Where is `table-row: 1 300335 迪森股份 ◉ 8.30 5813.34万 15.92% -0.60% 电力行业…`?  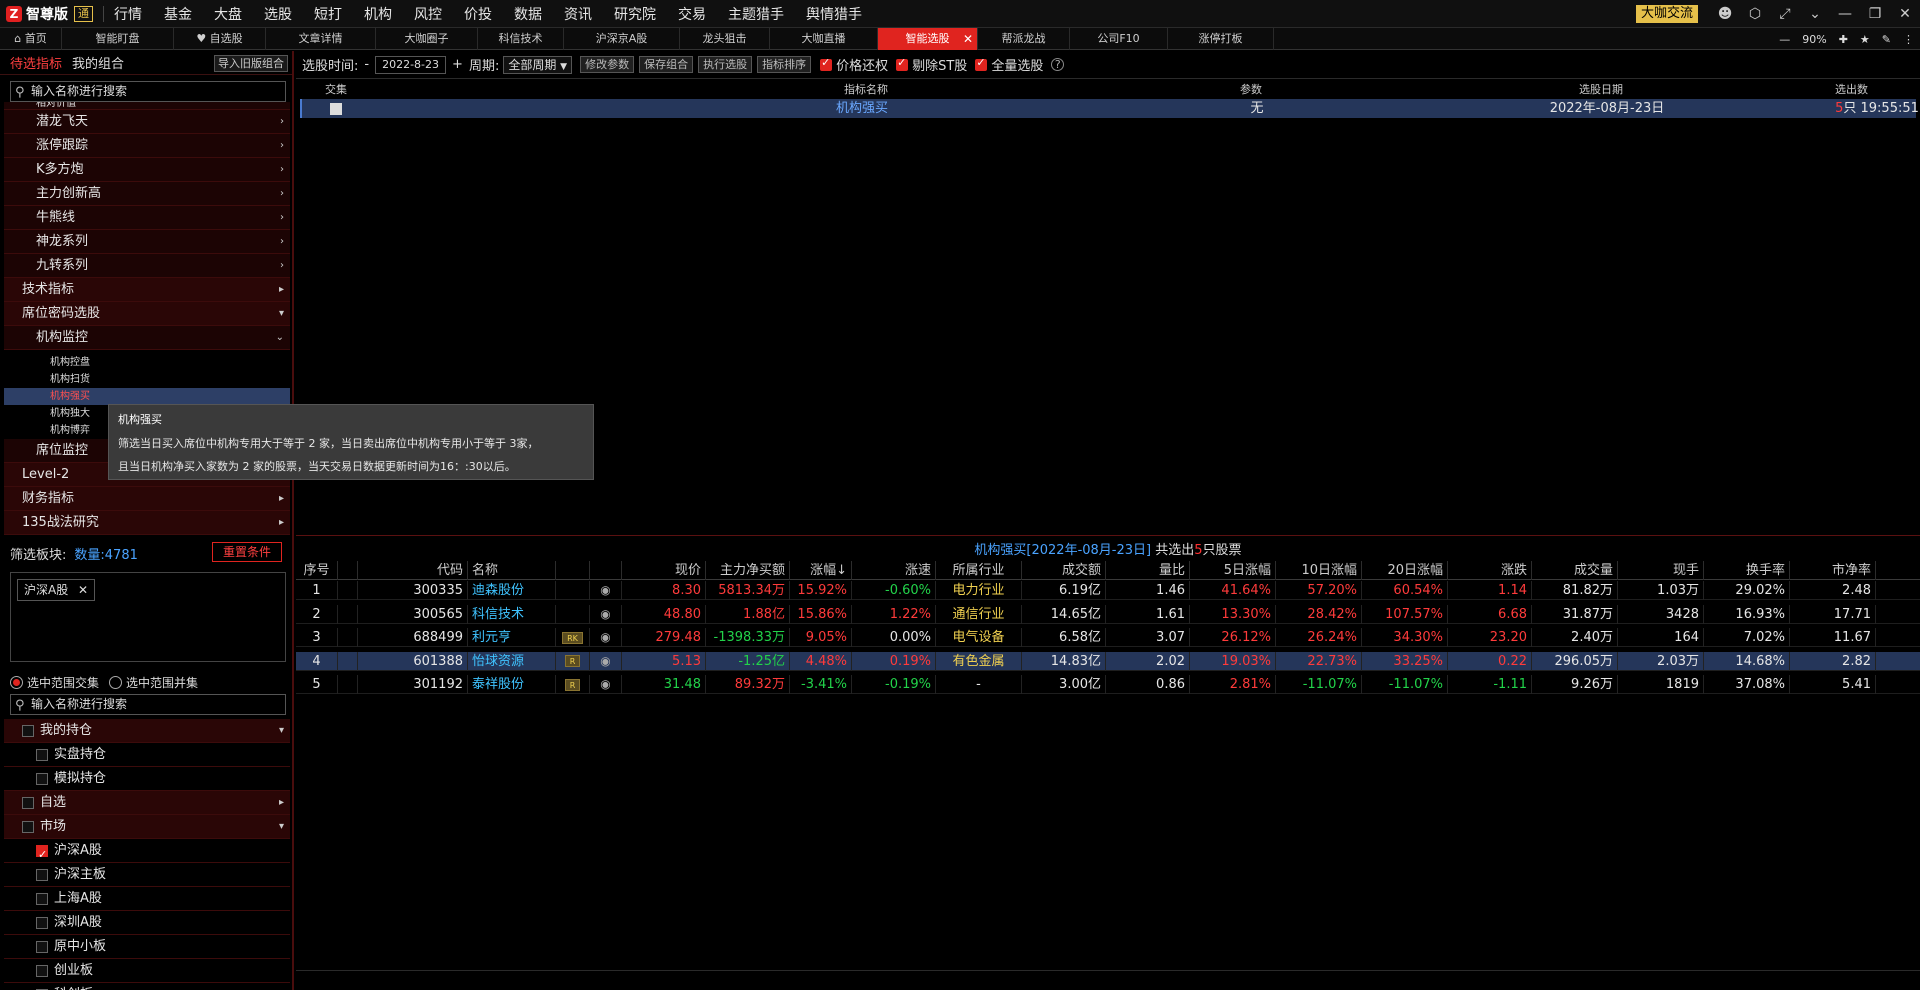 table-row: 1 300335 迪森股份 ◉ 8.30 5813.34万 15.92% -0.60% 电力行业… is located at coordinates (1108, 590).